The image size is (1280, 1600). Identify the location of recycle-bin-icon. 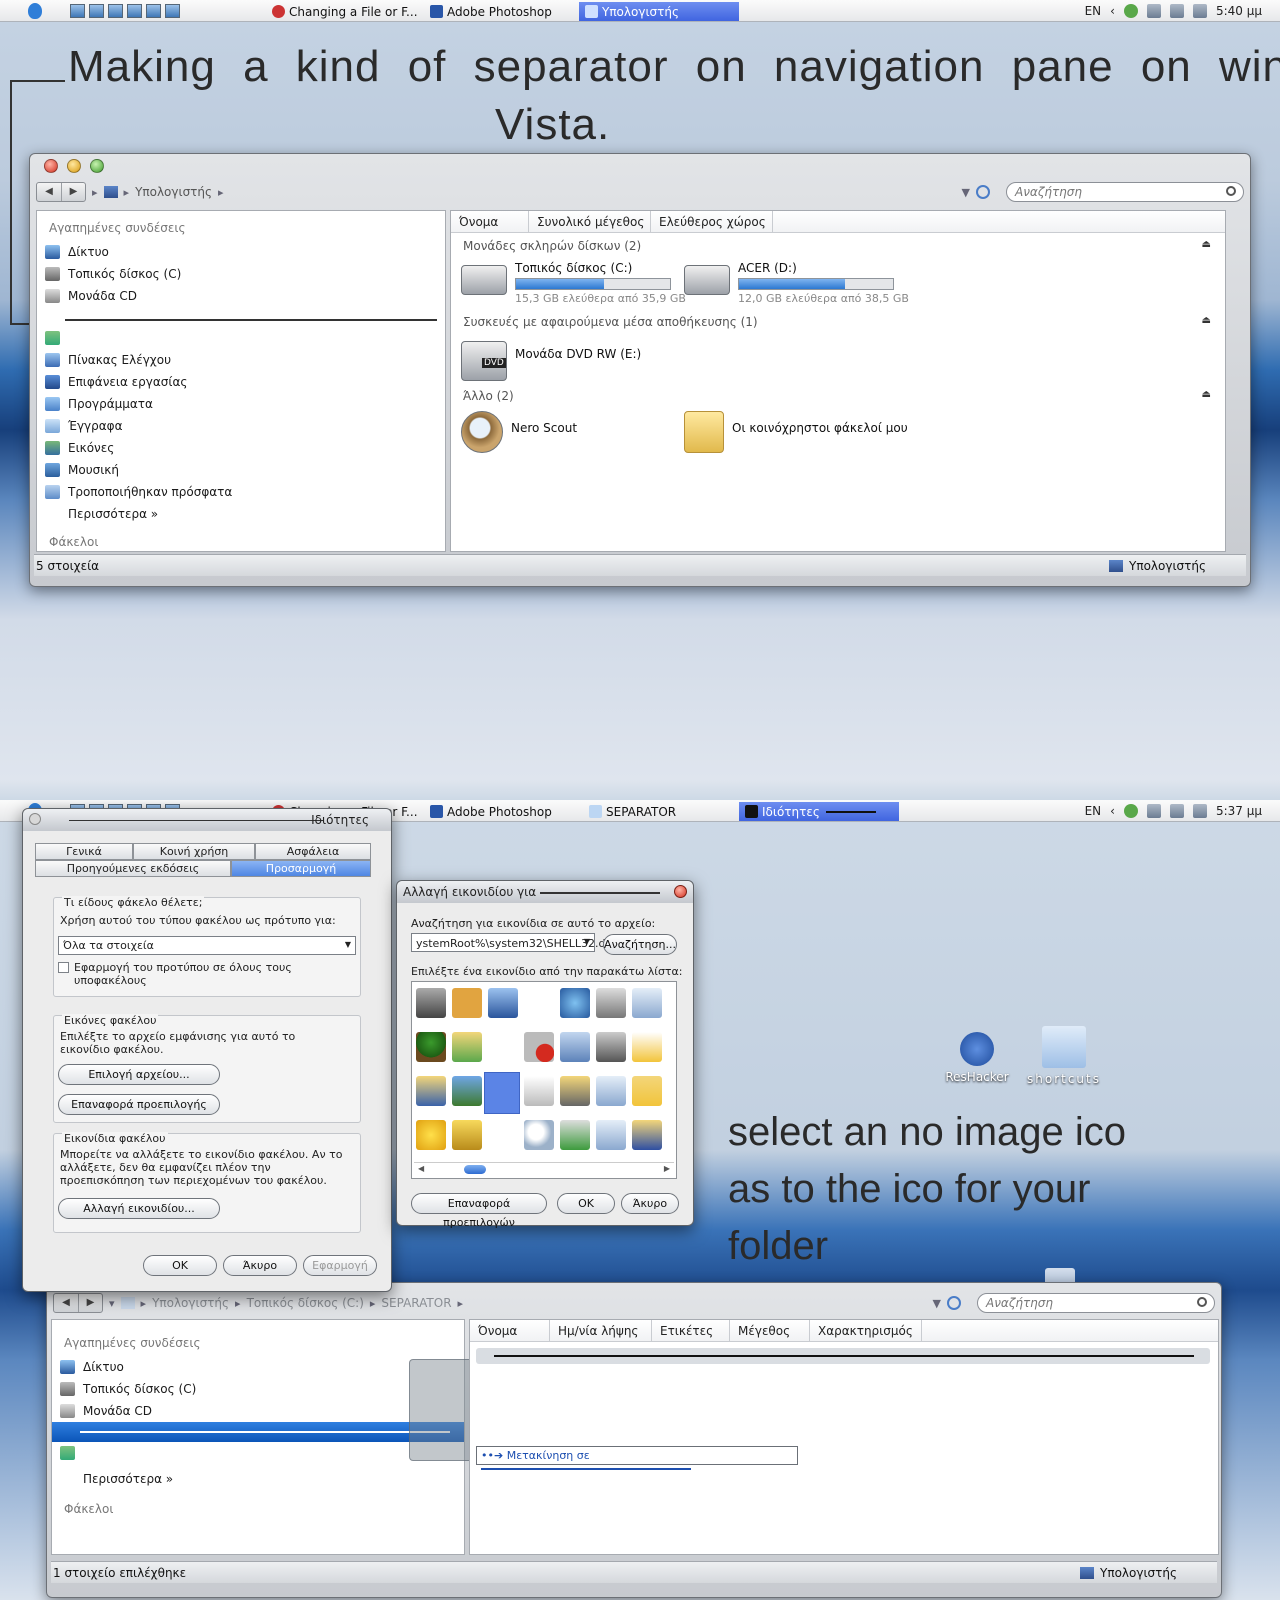
(647, 1003).